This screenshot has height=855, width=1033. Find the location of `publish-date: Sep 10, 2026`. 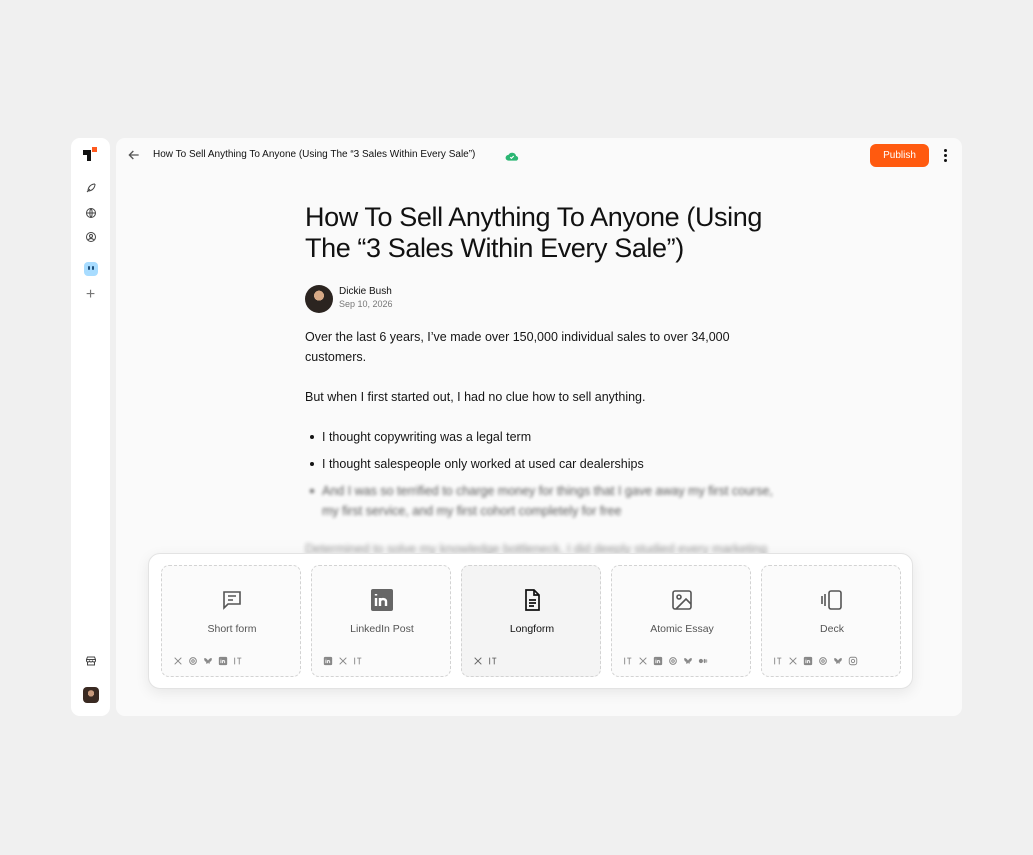

publish-date: Sep 10, 2026 is located at coordinates (366, 304).